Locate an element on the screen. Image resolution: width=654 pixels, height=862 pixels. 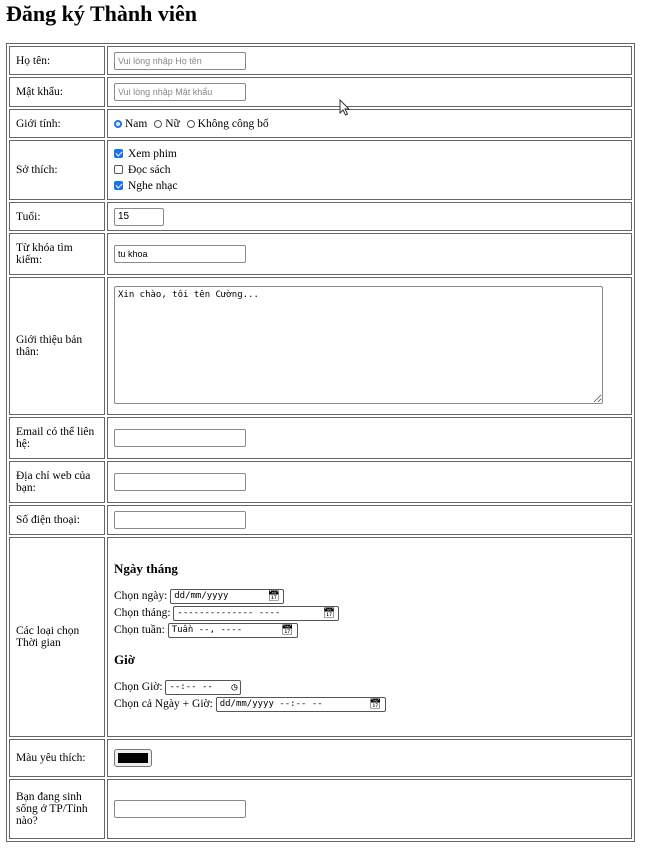
datetime-input: dd/mm/yyyy --:-- -- 📅︎ is located at coordinates (300, 704).